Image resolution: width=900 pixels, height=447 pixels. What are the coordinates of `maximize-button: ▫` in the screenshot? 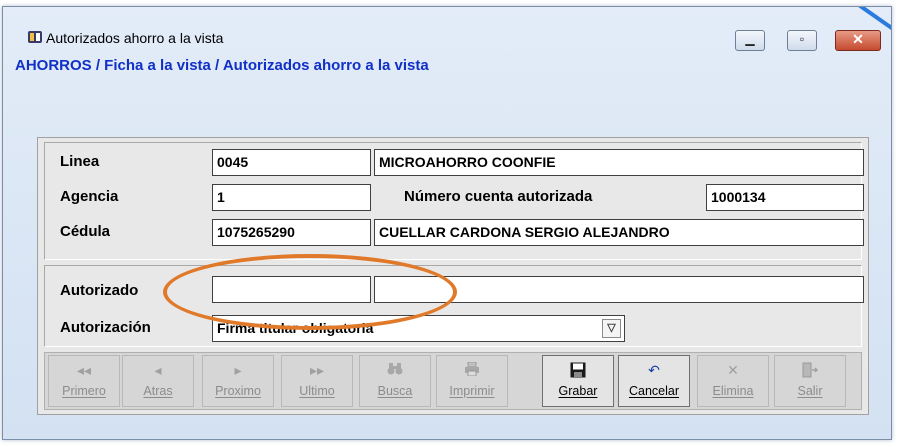 It's located at (802, 40).